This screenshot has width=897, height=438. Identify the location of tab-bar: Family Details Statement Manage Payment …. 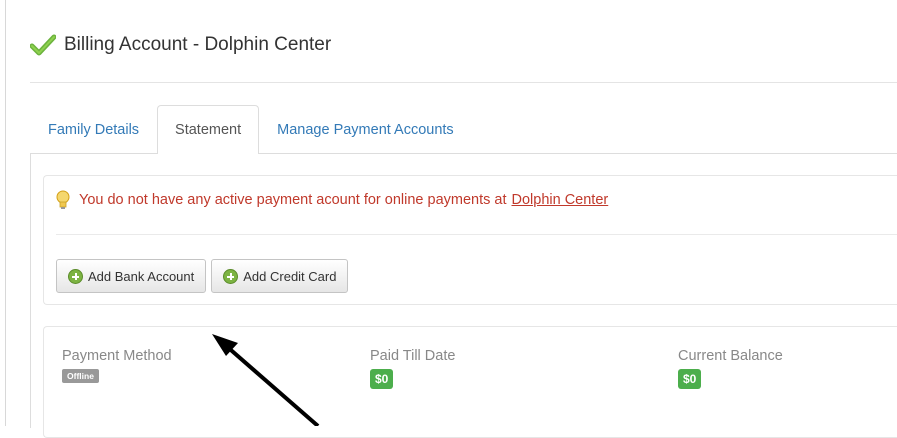
(463, 129).